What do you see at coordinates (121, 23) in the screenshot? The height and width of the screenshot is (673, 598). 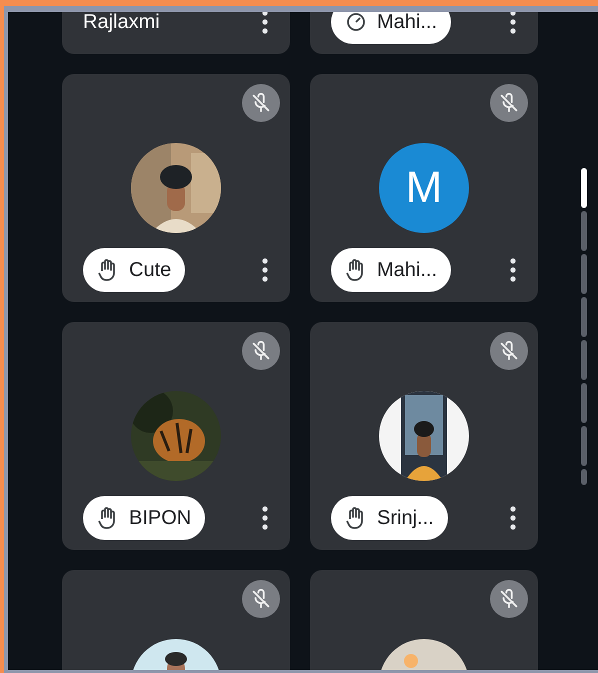 I see `participant-name: Rajlaxmi` at bounding box center [121, 23].